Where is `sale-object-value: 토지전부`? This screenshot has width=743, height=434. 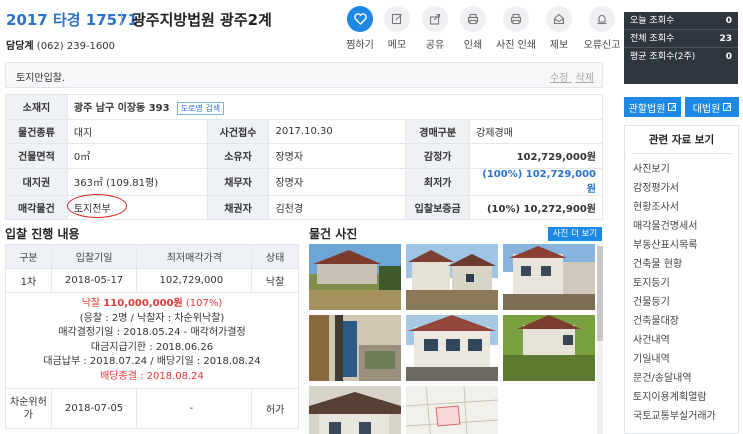 sale-object-value: 토지전부 is located at coordinates (96, 205).